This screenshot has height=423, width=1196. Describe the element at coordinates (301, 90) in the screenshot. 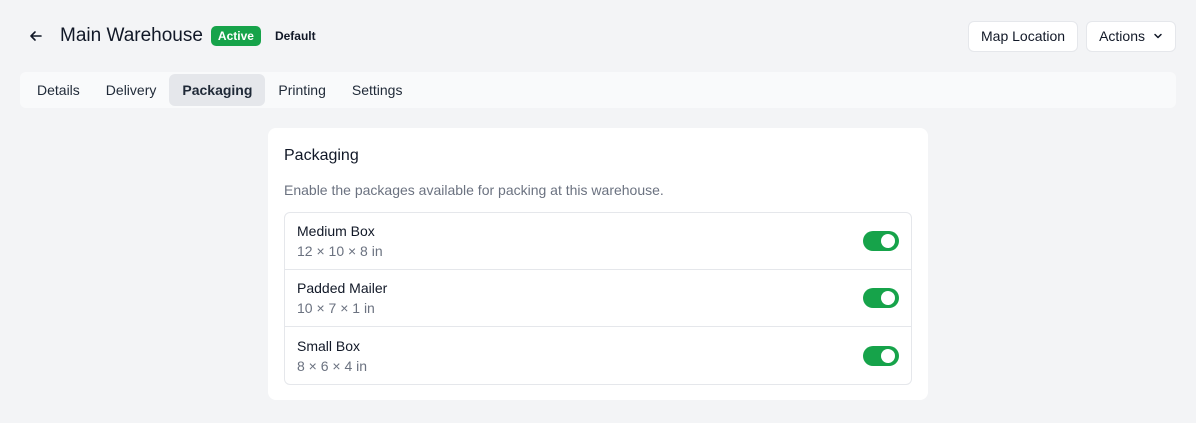

I see `tab-printing: Printing` at that location.